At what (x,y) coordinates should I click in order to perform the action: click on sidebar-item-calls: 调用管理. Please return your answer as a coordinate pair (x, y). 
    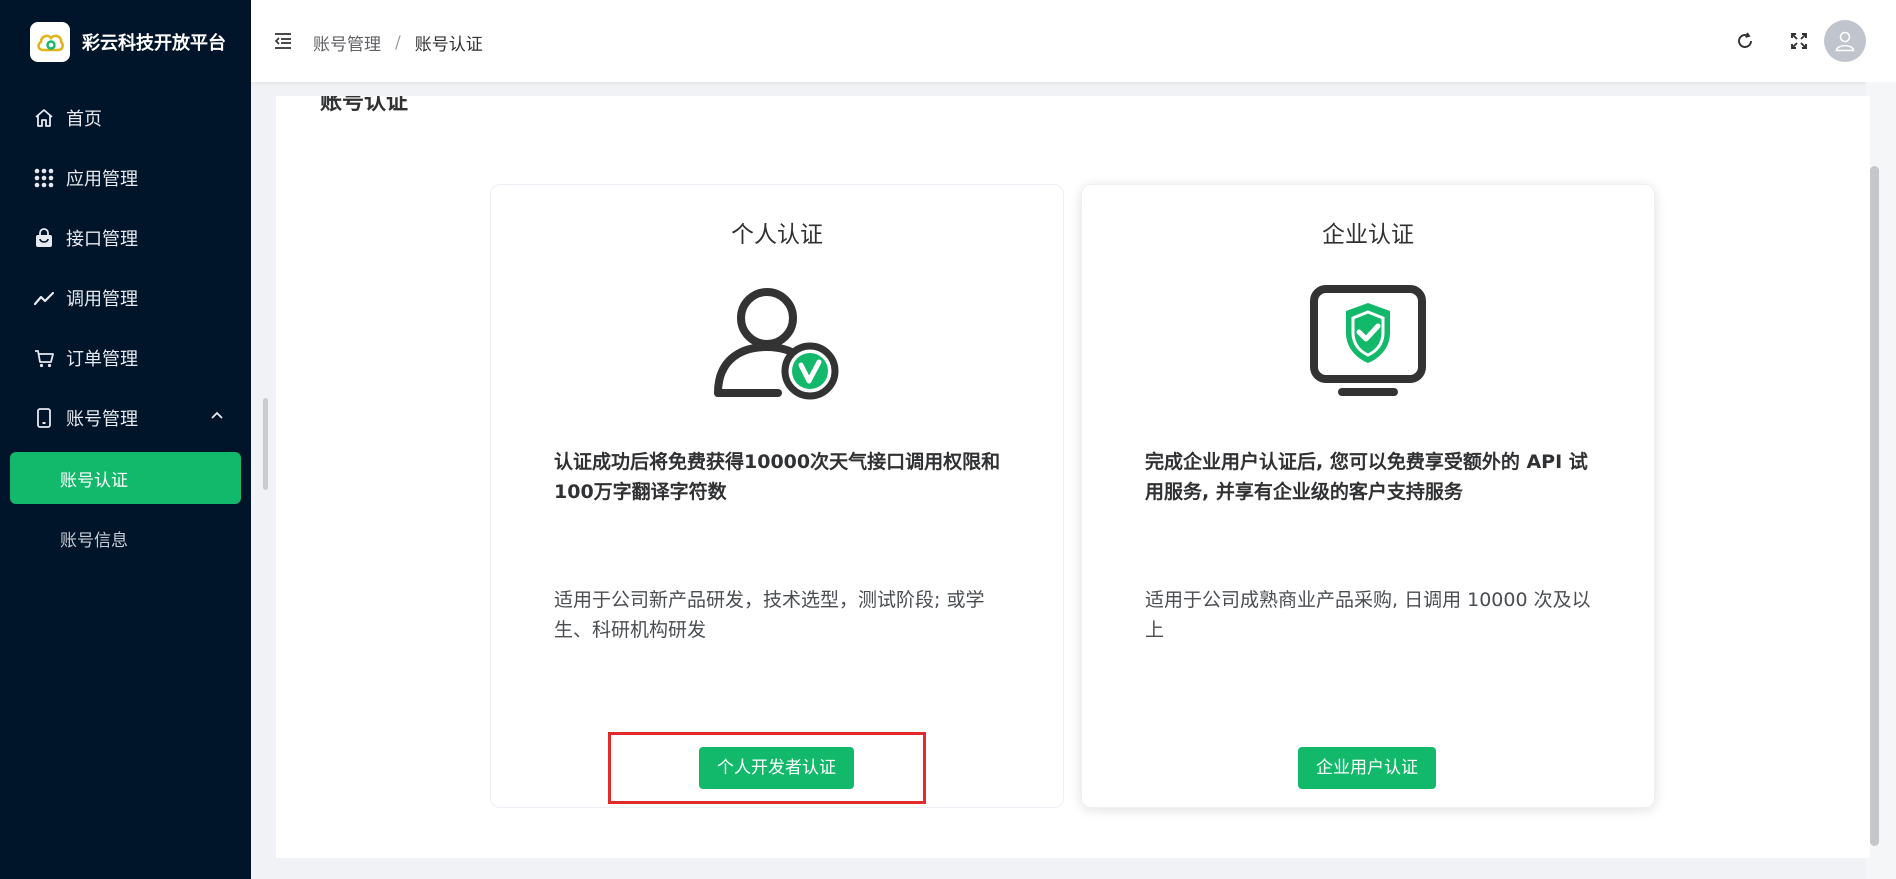
    Looking at the image, I should click on (125, 298).